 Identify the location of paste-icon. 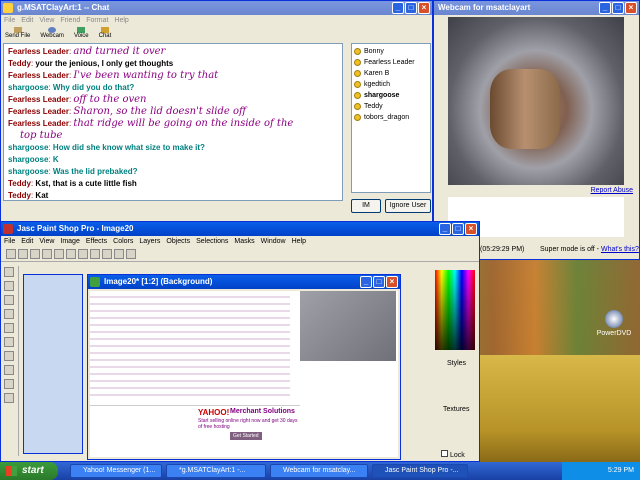
(107, 254).